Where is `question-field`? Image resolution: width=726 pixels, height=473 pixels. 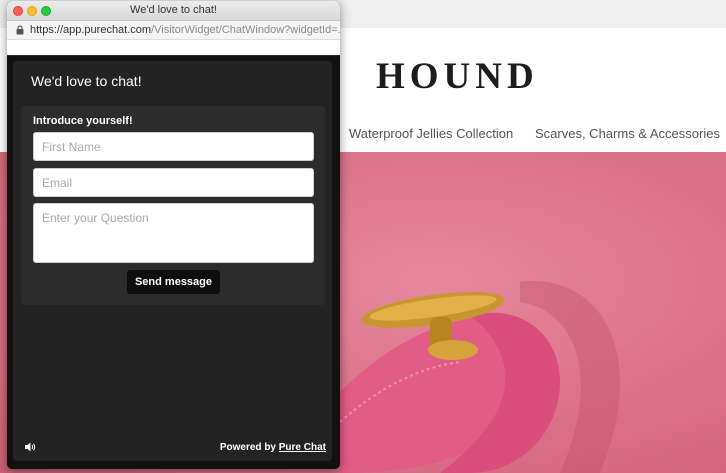
question-field is located at coordinates (173, 233).